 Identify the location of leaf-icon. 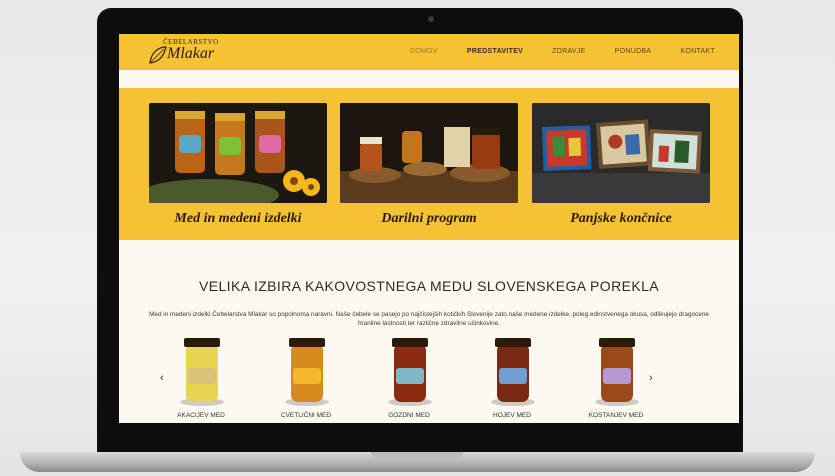
(158, 55).